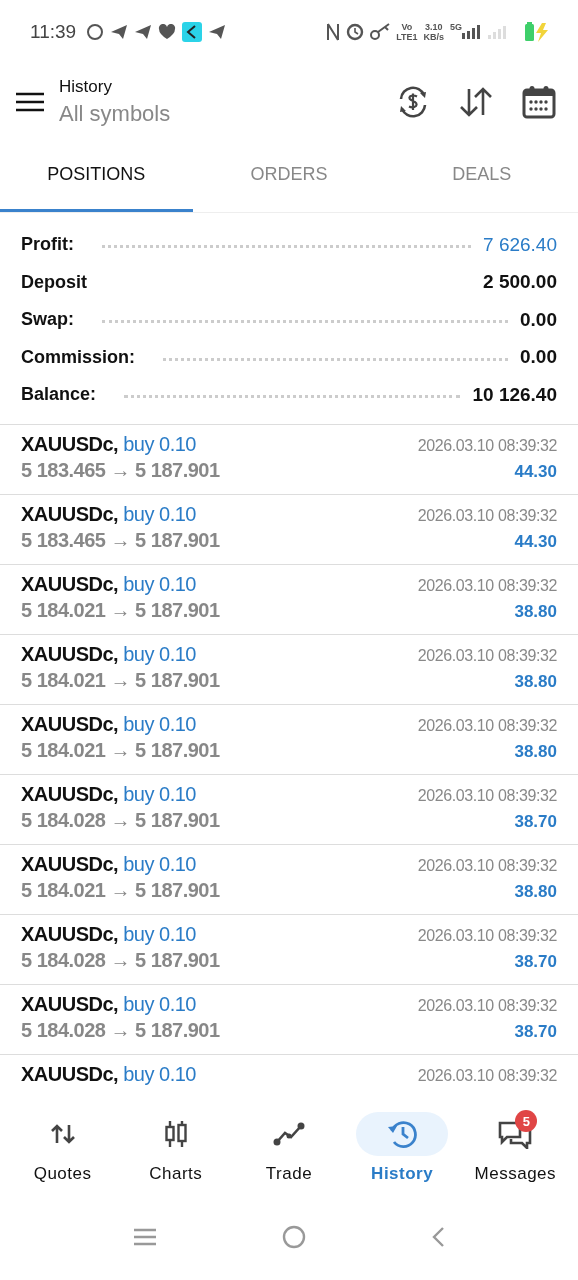 This screenshot has width=578, height=1280. Describe the element at coordinates (402, 1134) in the screenshot. I see `history-icon` at that location.